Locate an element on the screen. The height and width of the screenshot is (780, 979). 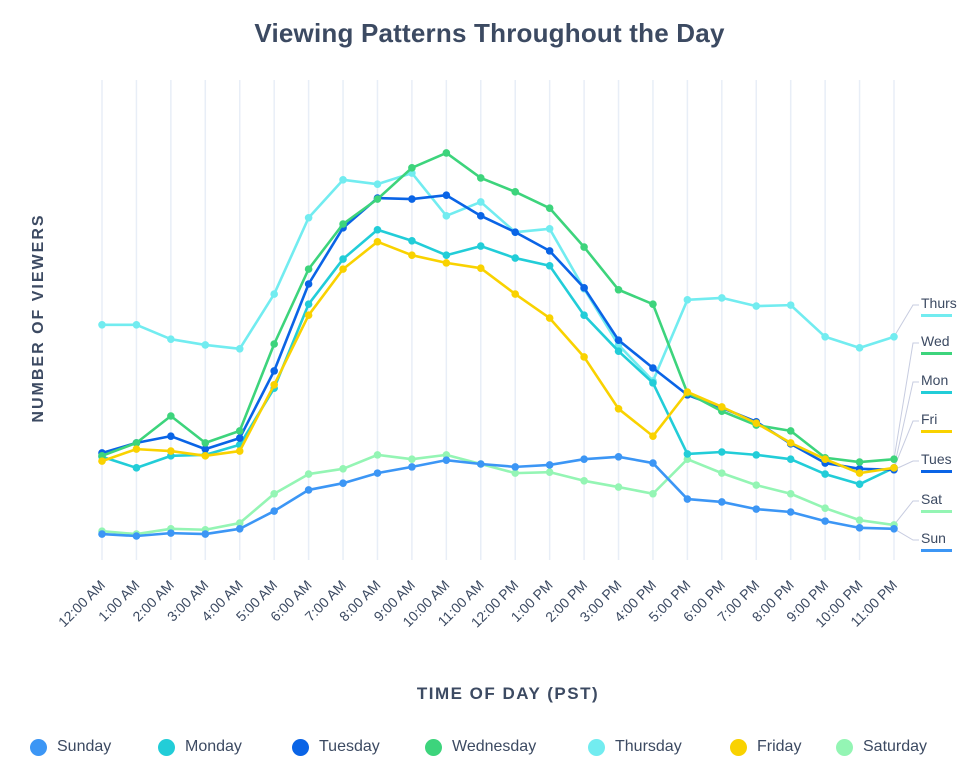
legend-item-saturday: Saturday is located at coordinates (881, 747).